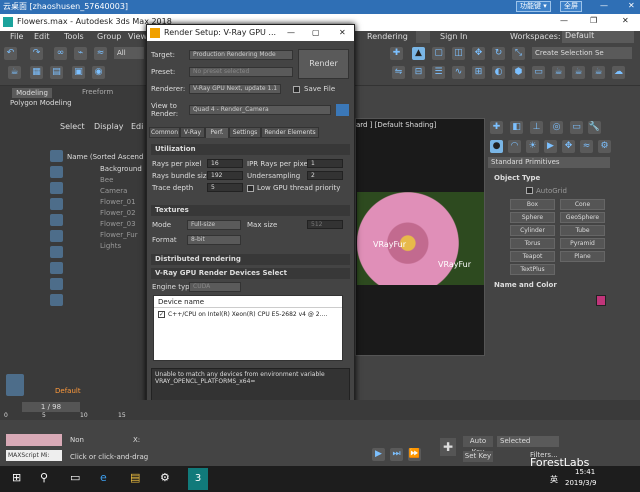  What do you see at coordinates (291, 32) in the screenshot?
I see `dialog-minimize-icon: —` at bounding box center [291, 32].